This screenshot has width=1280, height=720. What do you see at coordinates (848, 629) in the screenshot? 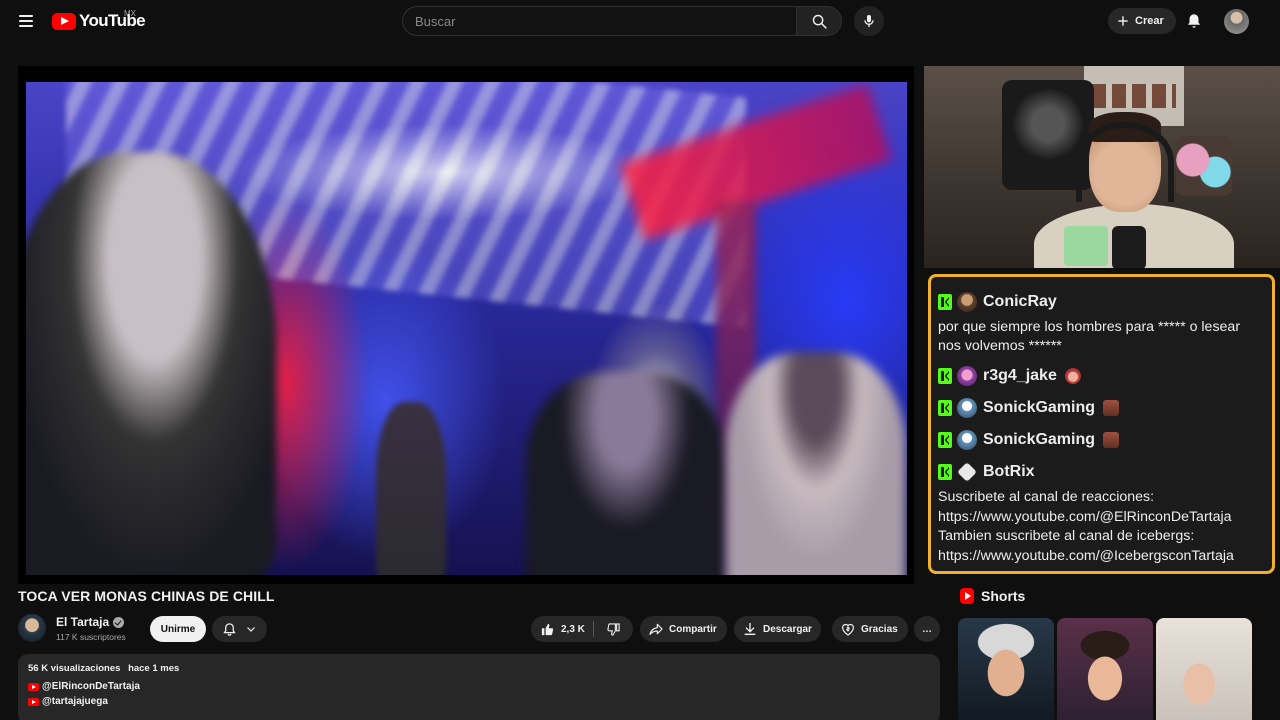
I see `heart-dollar-icon` at bounding box center [848, 629].